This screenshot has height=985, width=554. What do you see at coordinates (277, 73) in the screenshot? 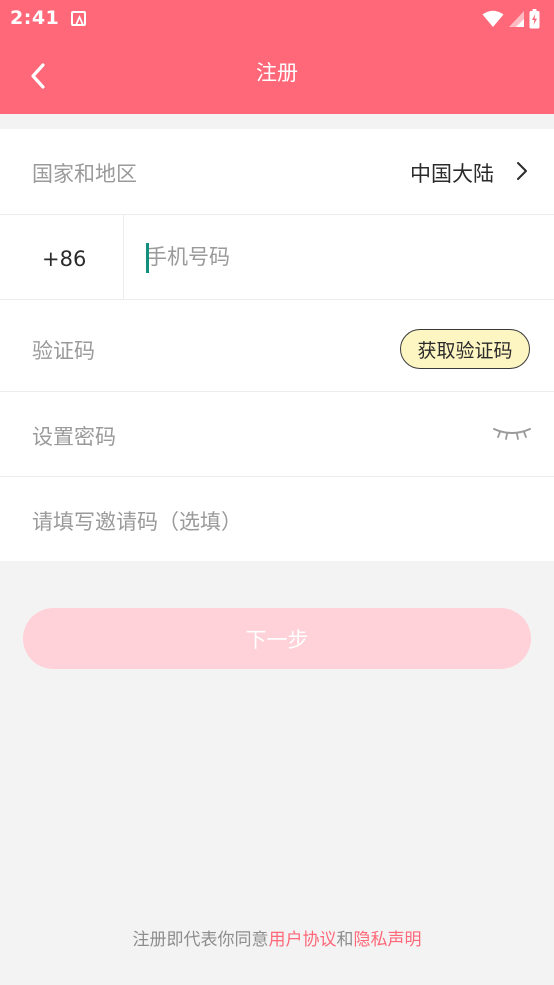
I see `page-title: 注册` at bounding box center [277, 73].